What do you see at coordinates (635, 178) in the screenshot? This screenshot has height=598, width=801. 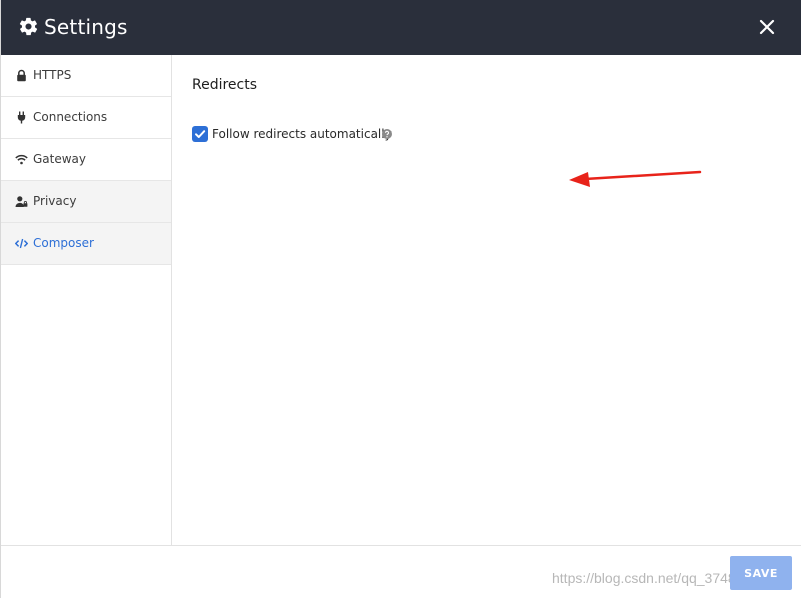 I see `red-arrow-annotation` at bounding box center [635, 178].